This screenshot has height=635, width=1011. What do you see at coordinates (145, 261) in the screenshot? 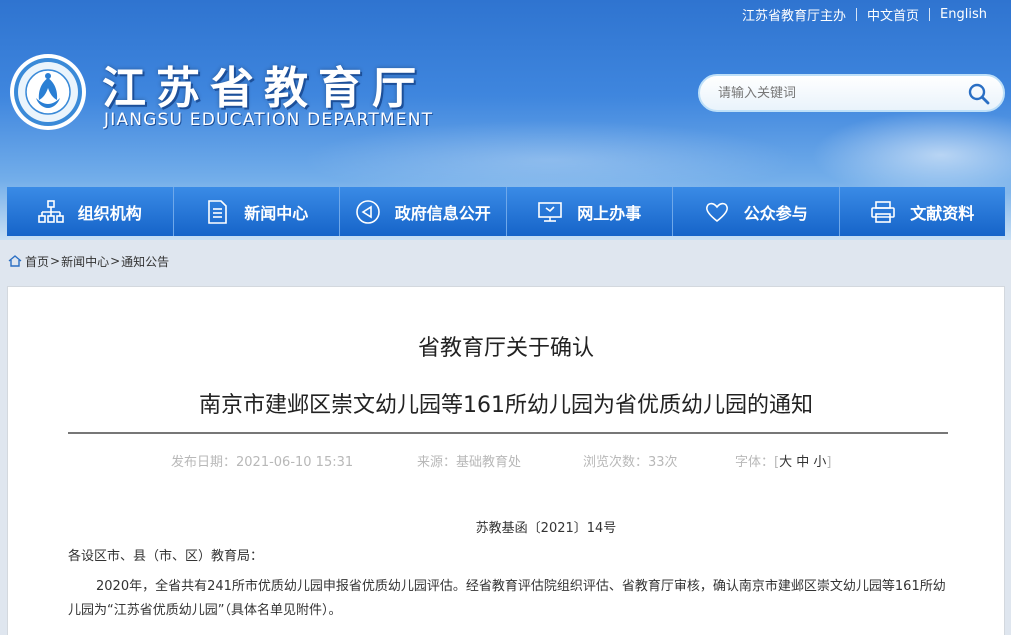
I see `breadcrumb-notice: 通知公告` at bounding box center [145, 261].